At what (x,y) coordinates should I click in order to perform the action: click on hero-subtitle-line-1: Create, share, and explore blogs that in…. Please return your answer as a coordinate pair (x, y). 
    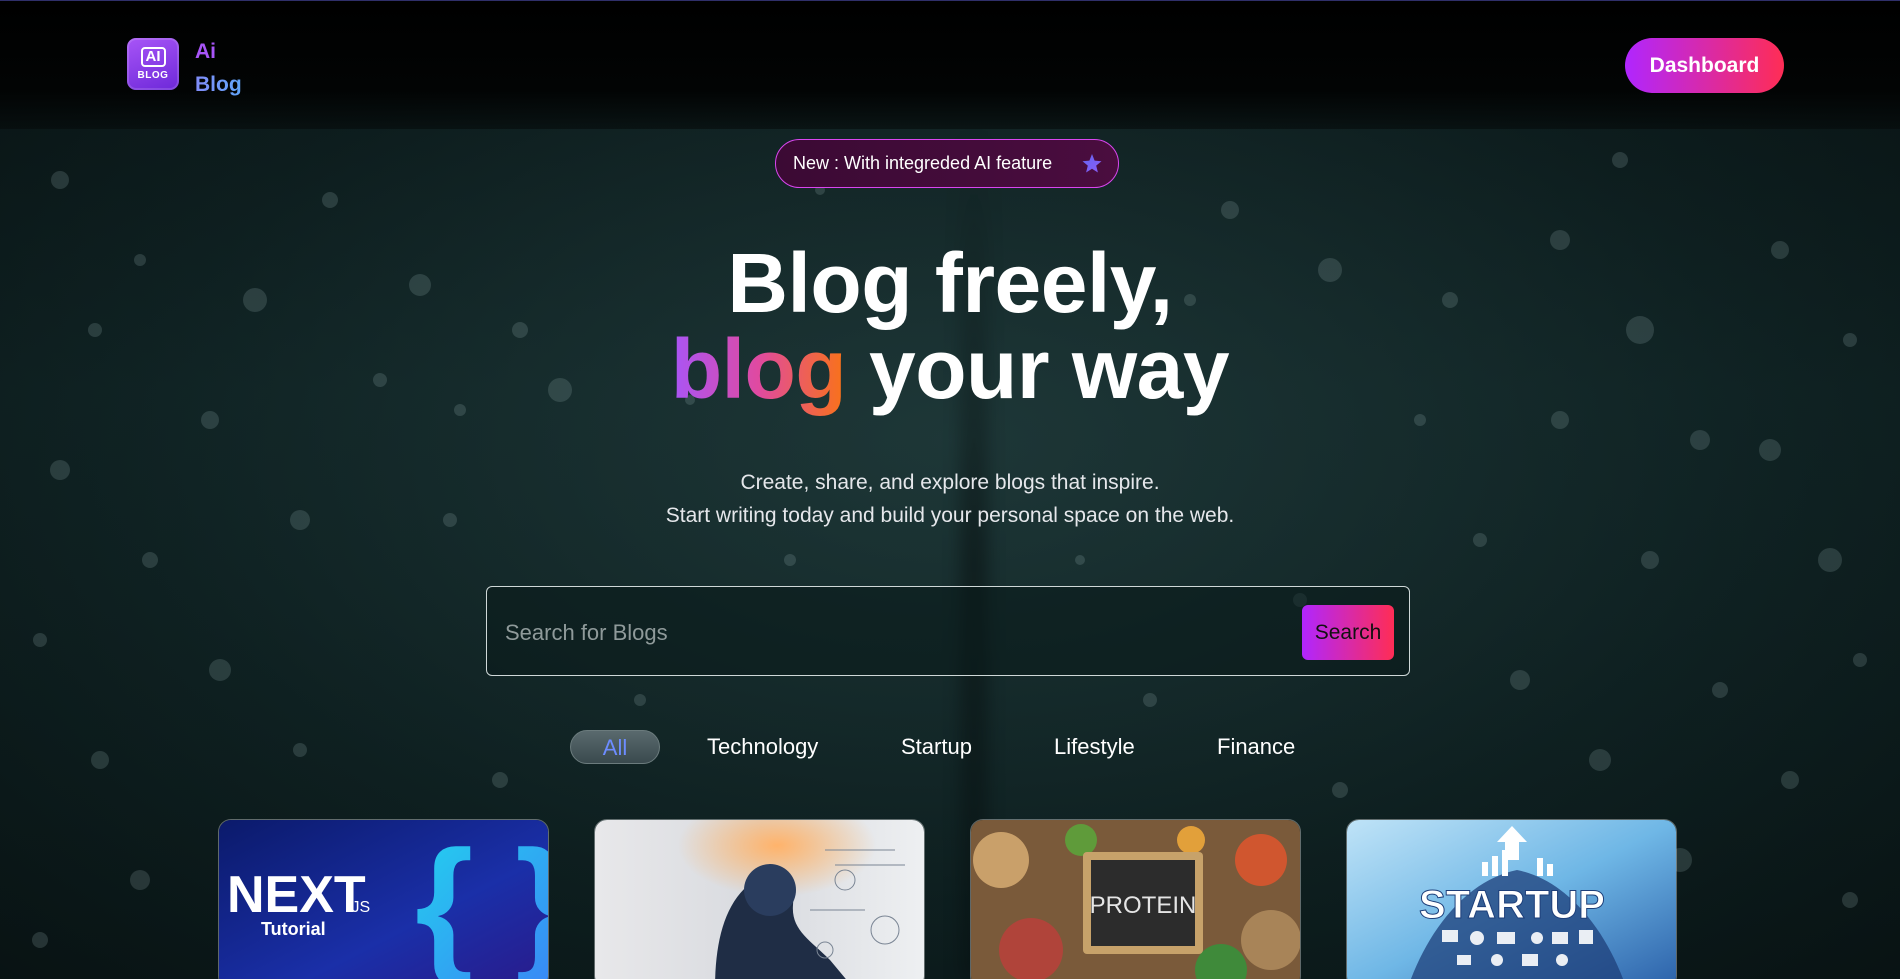
    Looking at the image, I should click on (950, 482).